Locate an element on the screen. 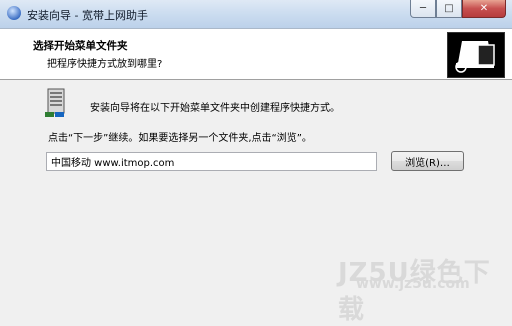 The height and width of the screenshot is (326, 512). watermark-url: www.jz5u.com is located at coordinates (413, 284).